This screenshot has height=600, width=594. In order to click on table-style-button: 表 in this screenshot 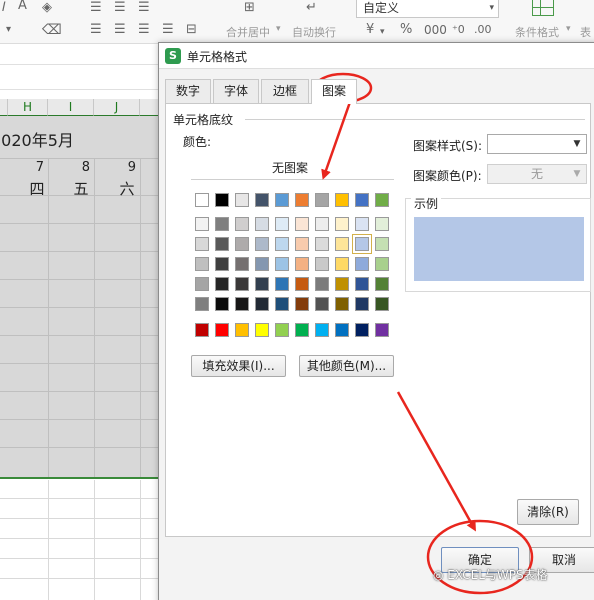, I will do `click(585, 32)`.